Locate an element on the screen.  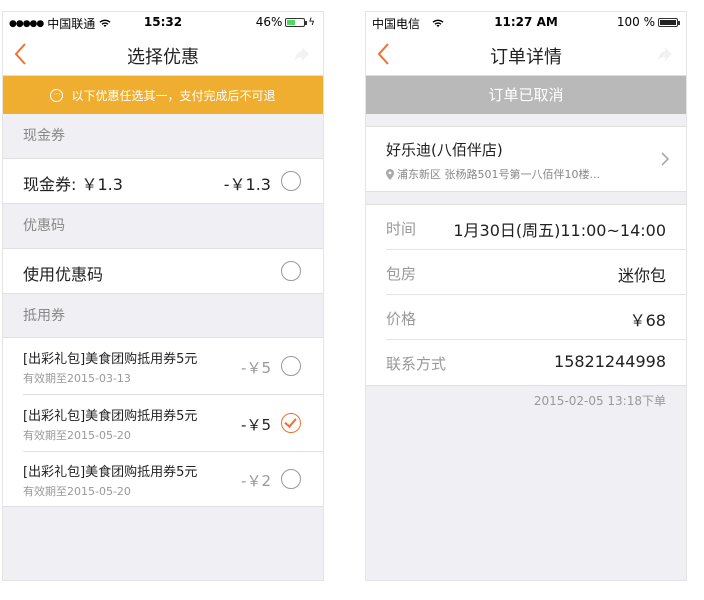
promo-code-row: 使用优惠码 is located at coordinates (163, 271).